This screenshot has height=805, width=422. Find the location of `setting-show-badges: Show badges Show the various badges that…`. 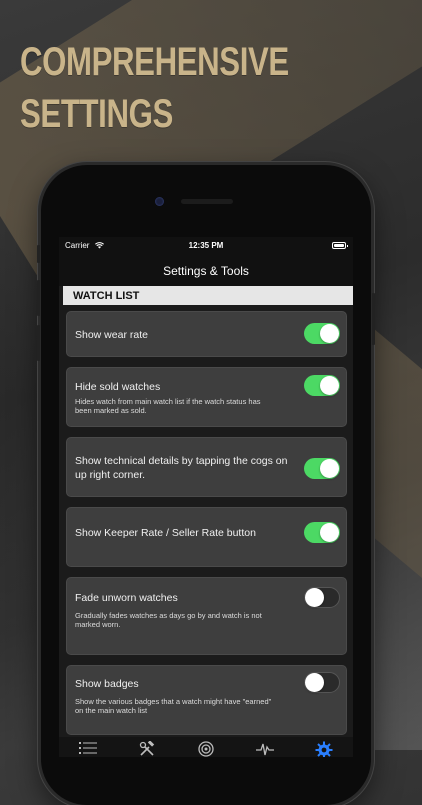

setting-show-badges: Show badges Show the various badges that… is located at coordinates (206, 700).